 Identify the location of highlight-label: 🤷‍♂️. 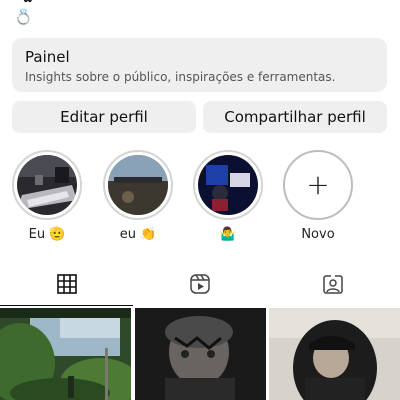
(228, 234).